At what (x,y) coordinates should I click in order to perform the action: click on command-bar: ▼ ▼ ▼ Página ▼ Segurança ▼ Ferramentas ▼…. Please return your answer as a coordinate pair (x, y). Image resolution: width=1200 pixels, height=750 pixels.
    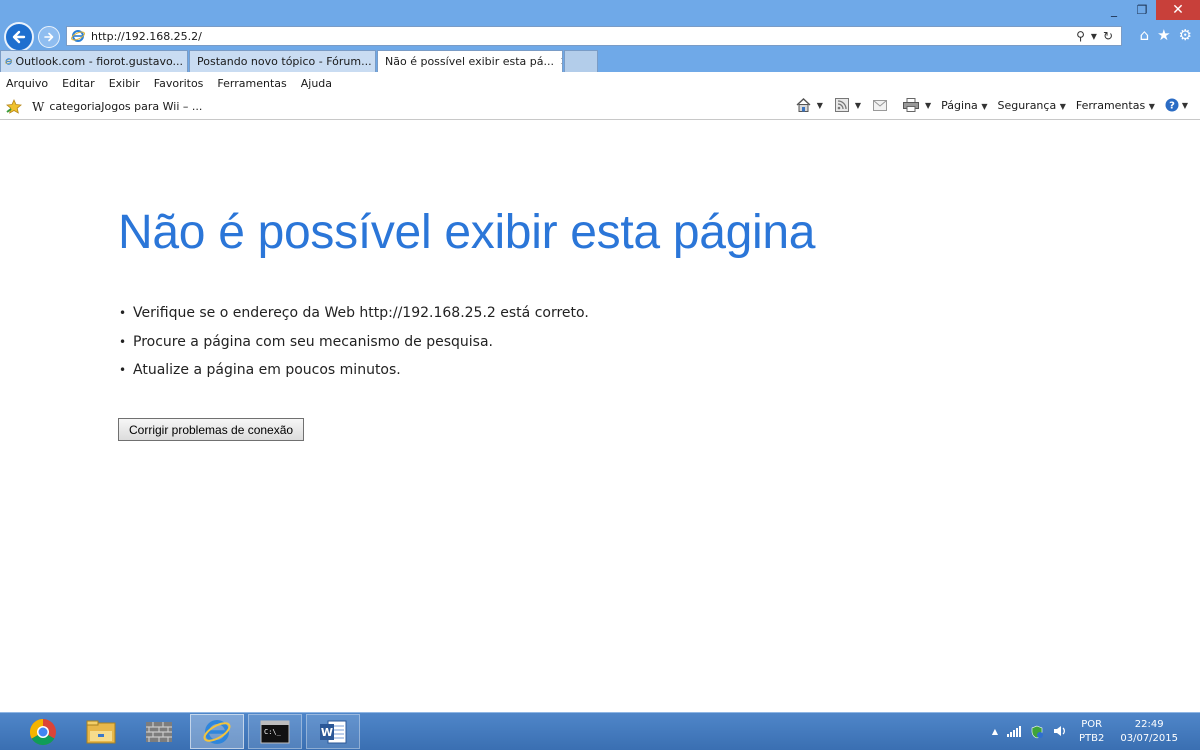
    Looking at the image, I should click on (992, 105).